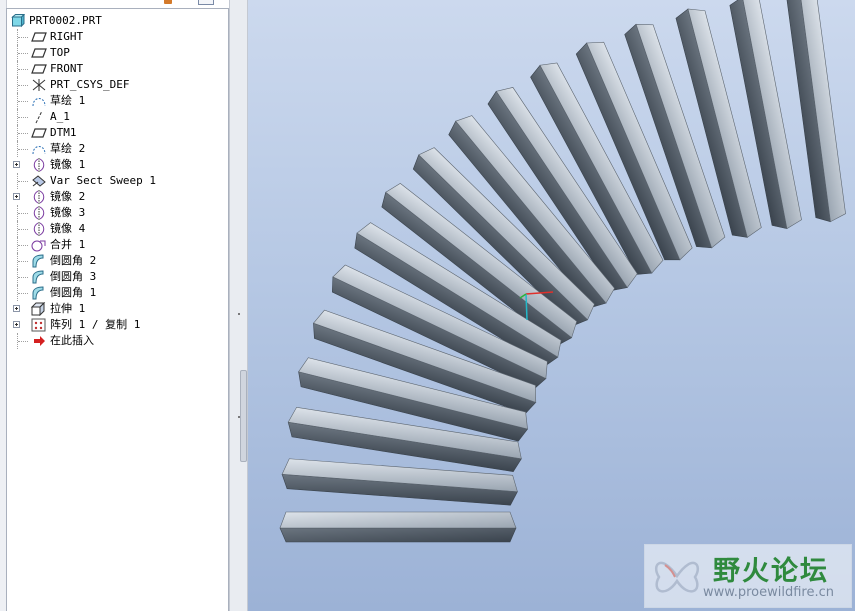  What do you see at coordinates (38, 309) in the screenshot?
I see `extrude-icon` at bounding box center [38, 309].